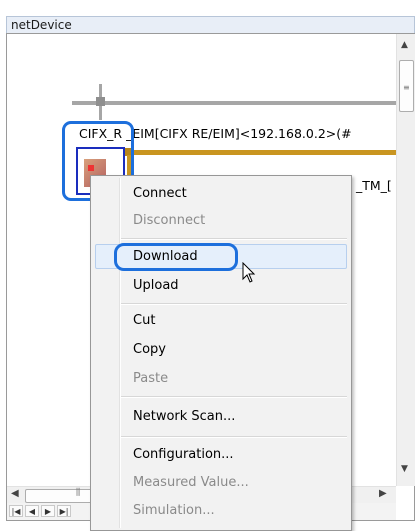 The width and height of the screenshot is (415, 531). I want to click on vertical-scroll-thumb: ≡, so click(406, 86).